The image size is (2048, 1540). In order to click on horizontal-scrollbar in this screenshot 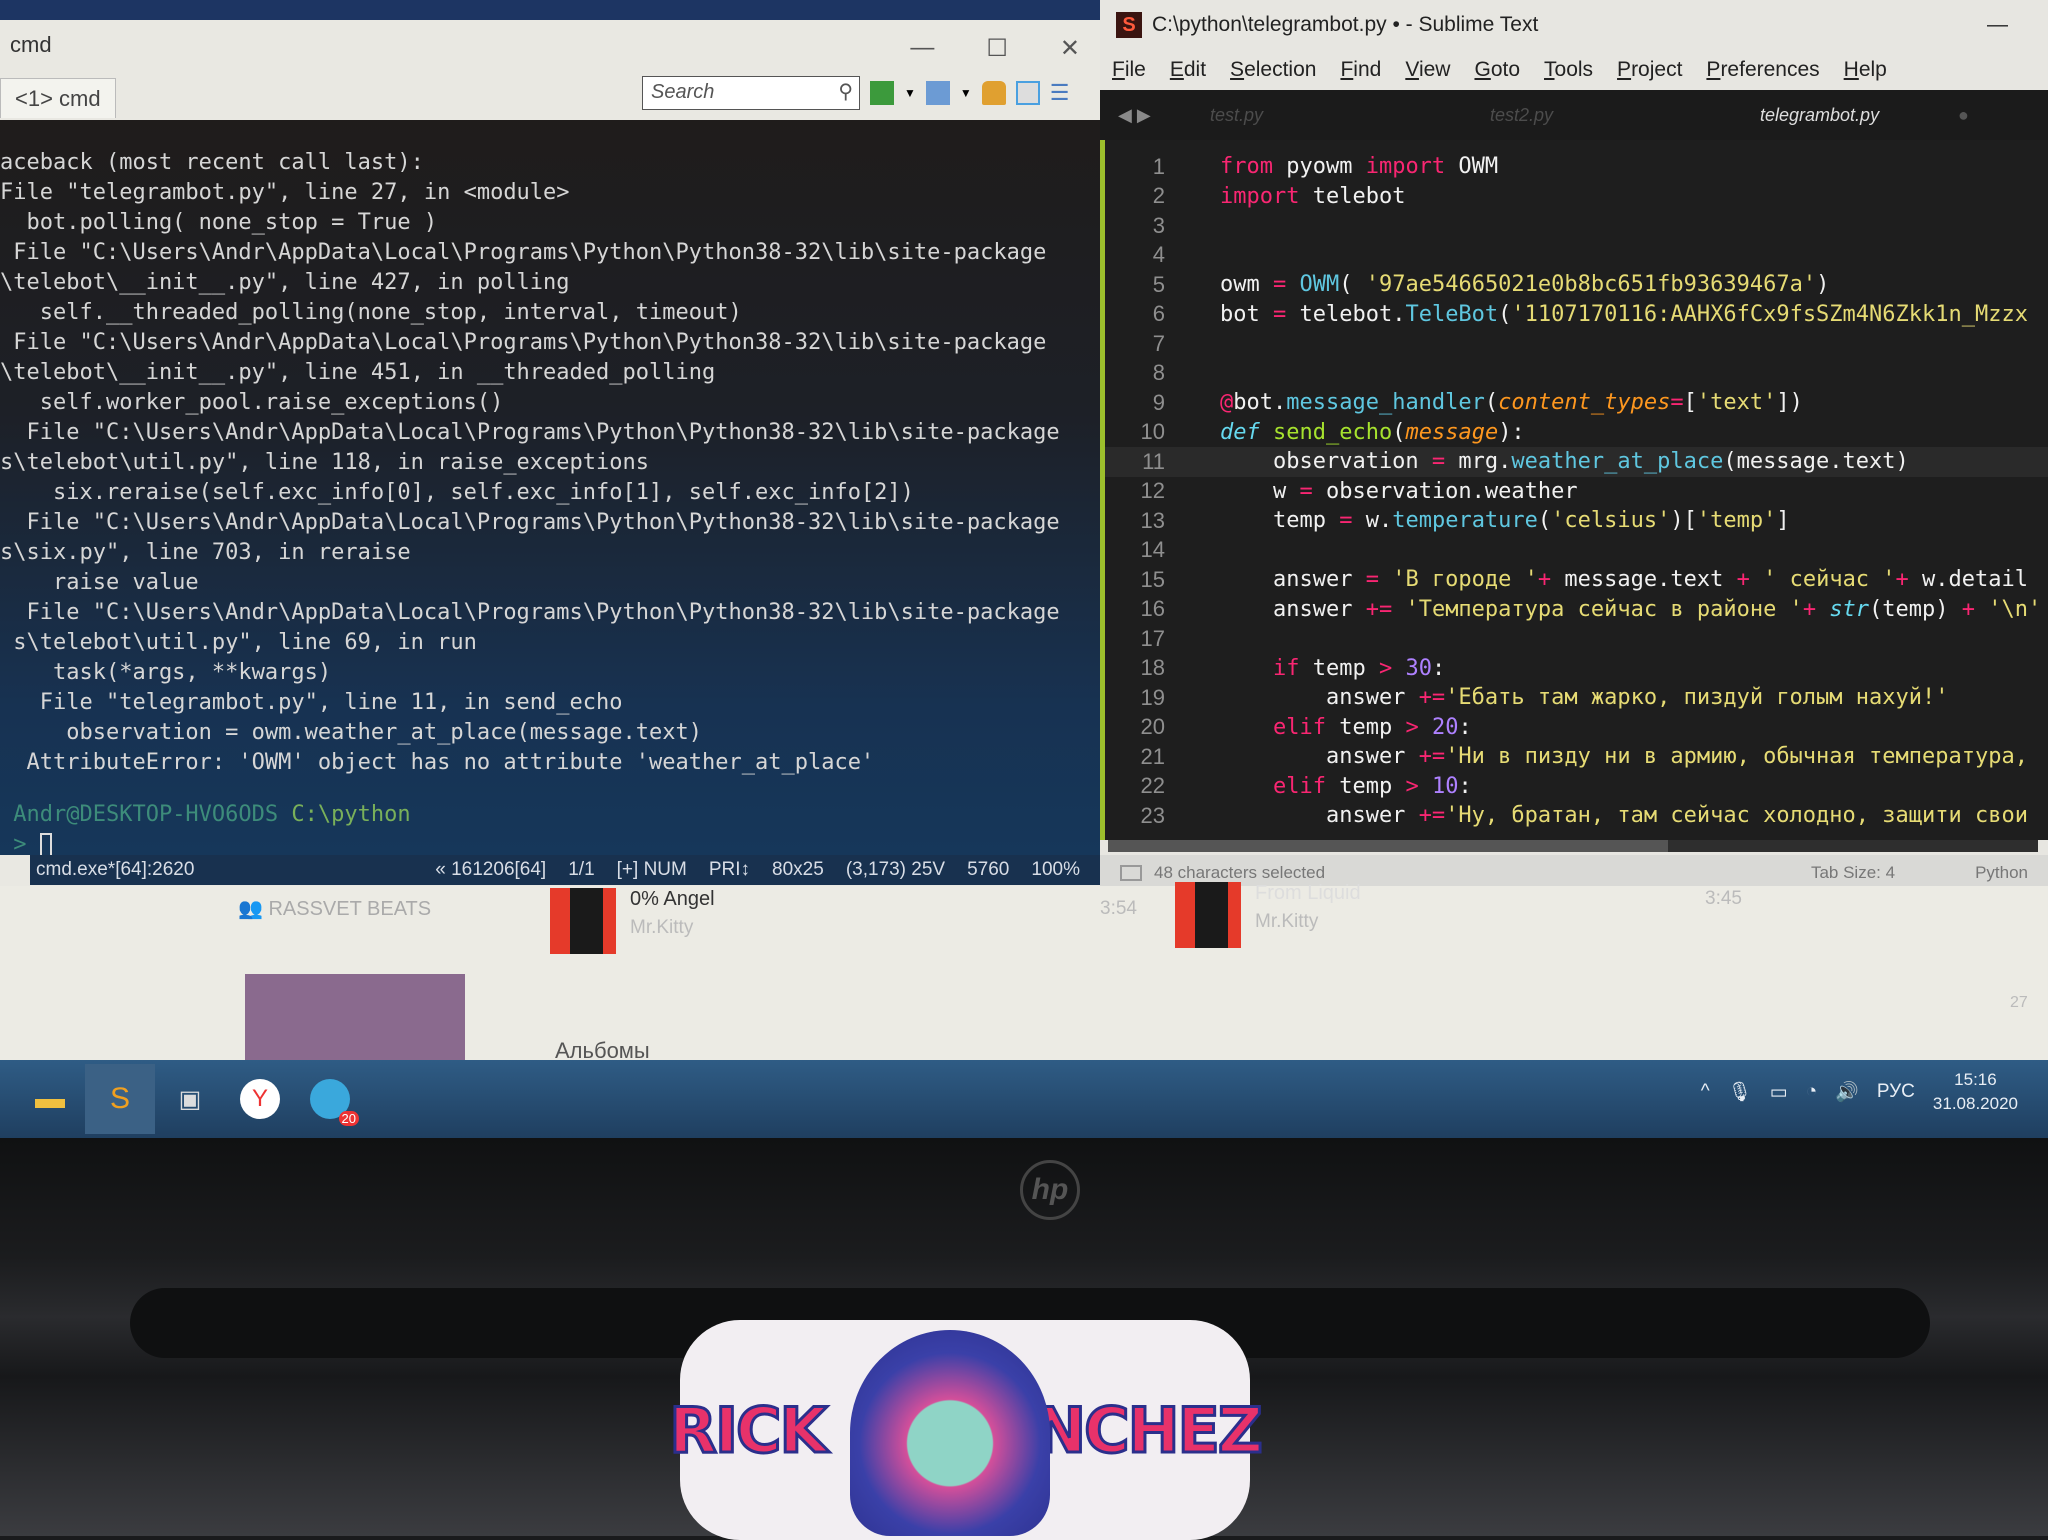, I will do `click(1573, 846)`.